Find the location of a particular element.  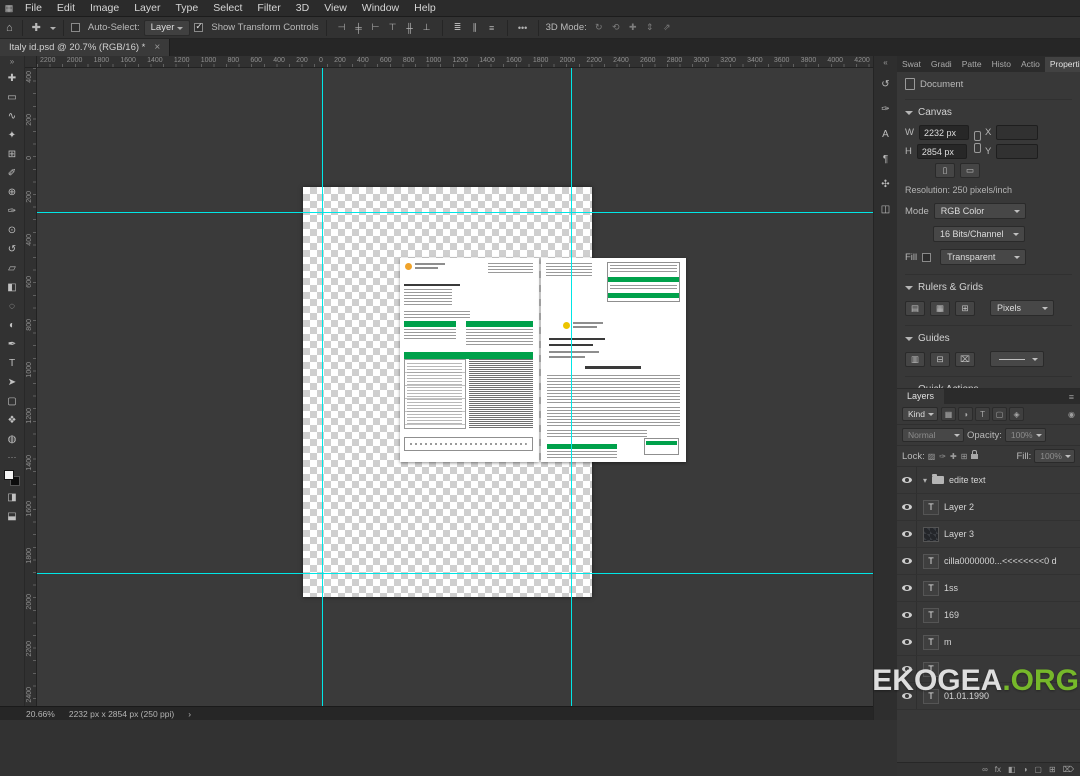

x-field is located at coordinates (1017, 132).